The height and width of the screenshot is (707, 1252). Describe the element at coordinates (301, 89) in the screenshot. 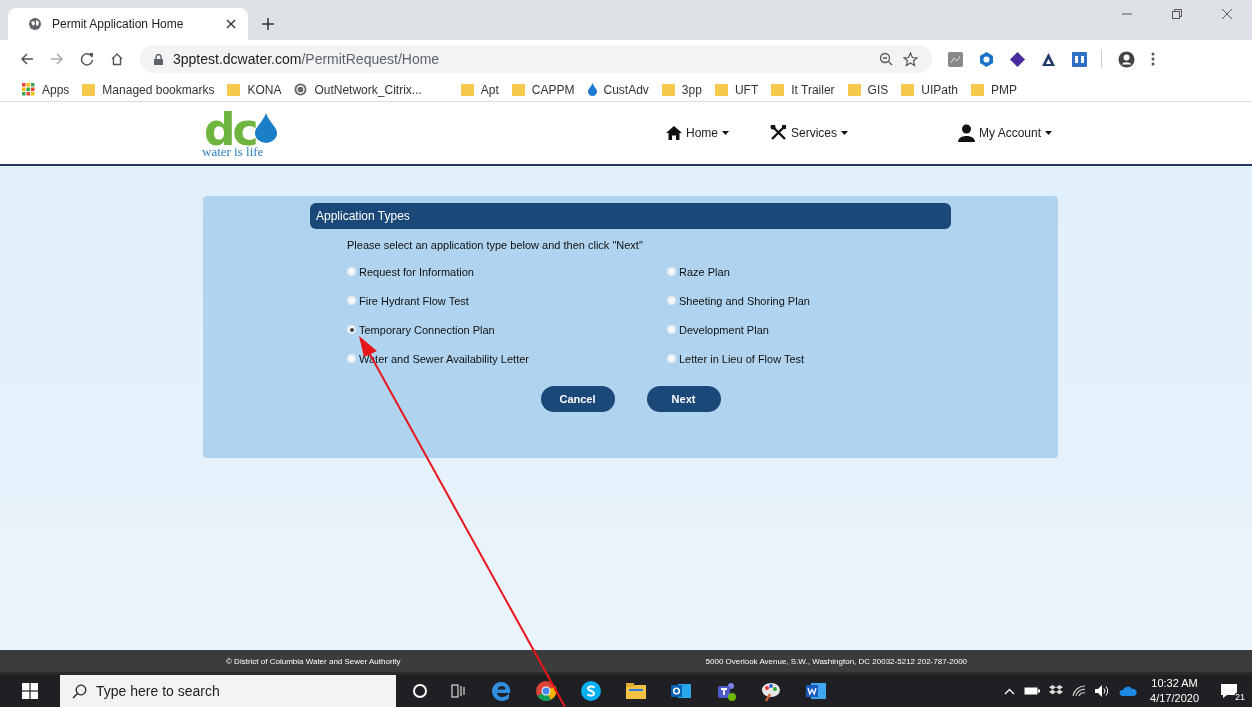

I see `spiral-icon` at that location.